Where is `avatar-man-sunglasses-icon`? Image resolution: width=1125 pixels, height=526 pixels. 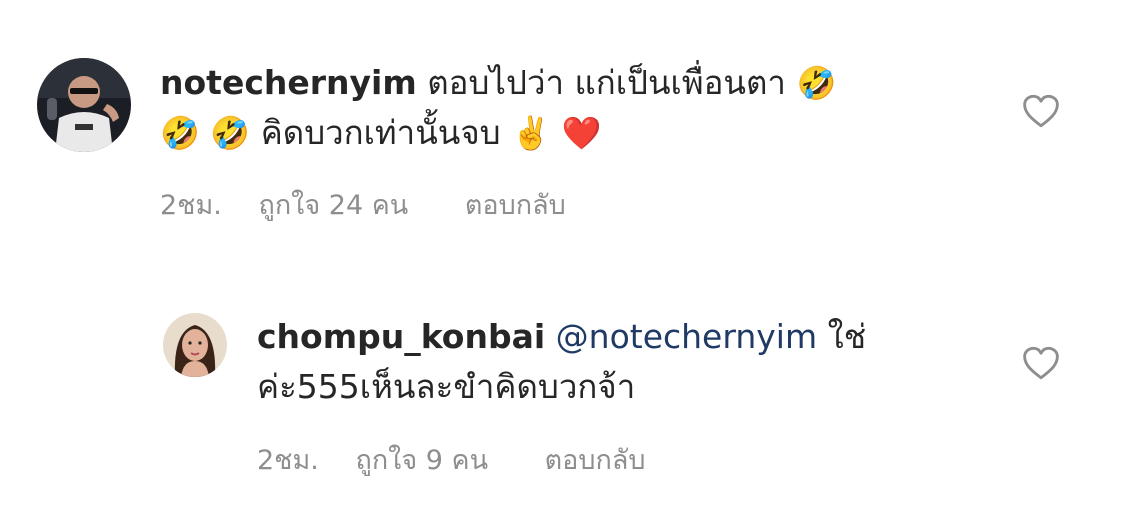
avatar-man-sunglasses-icon is located at coordinates (84, 105).